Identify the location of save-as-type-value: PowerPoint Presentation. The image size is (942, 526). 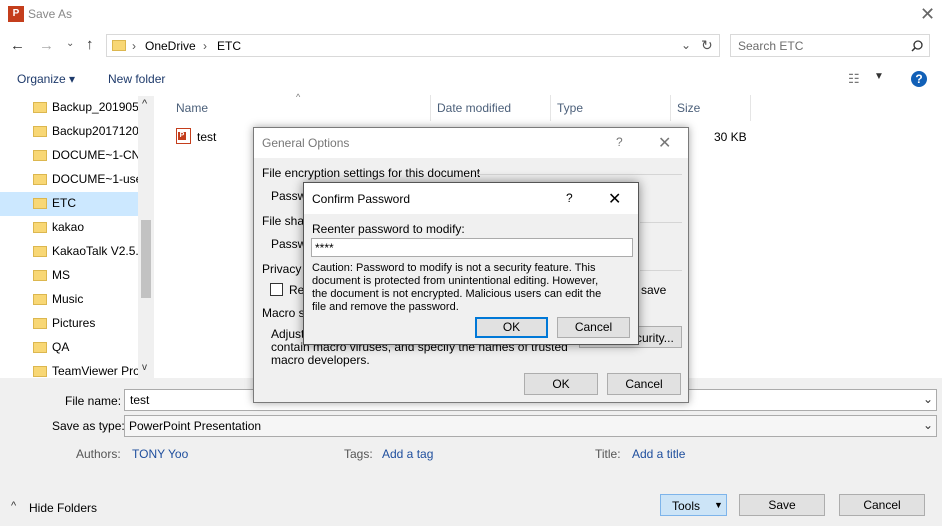
(195, 426).